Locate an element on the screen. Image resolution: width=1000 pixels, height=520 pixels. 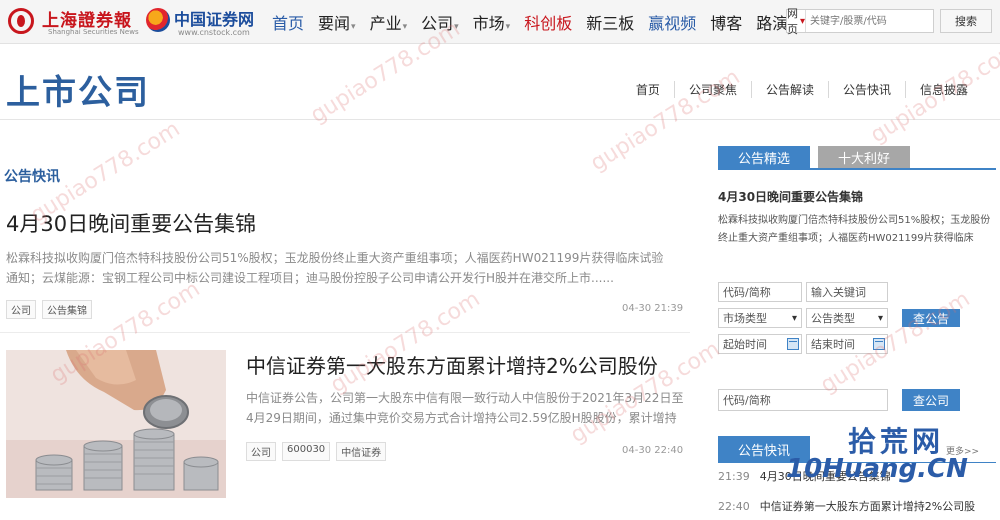
logo1-subtitle: Shanghai Securities News is located at coordinates (93, 32).